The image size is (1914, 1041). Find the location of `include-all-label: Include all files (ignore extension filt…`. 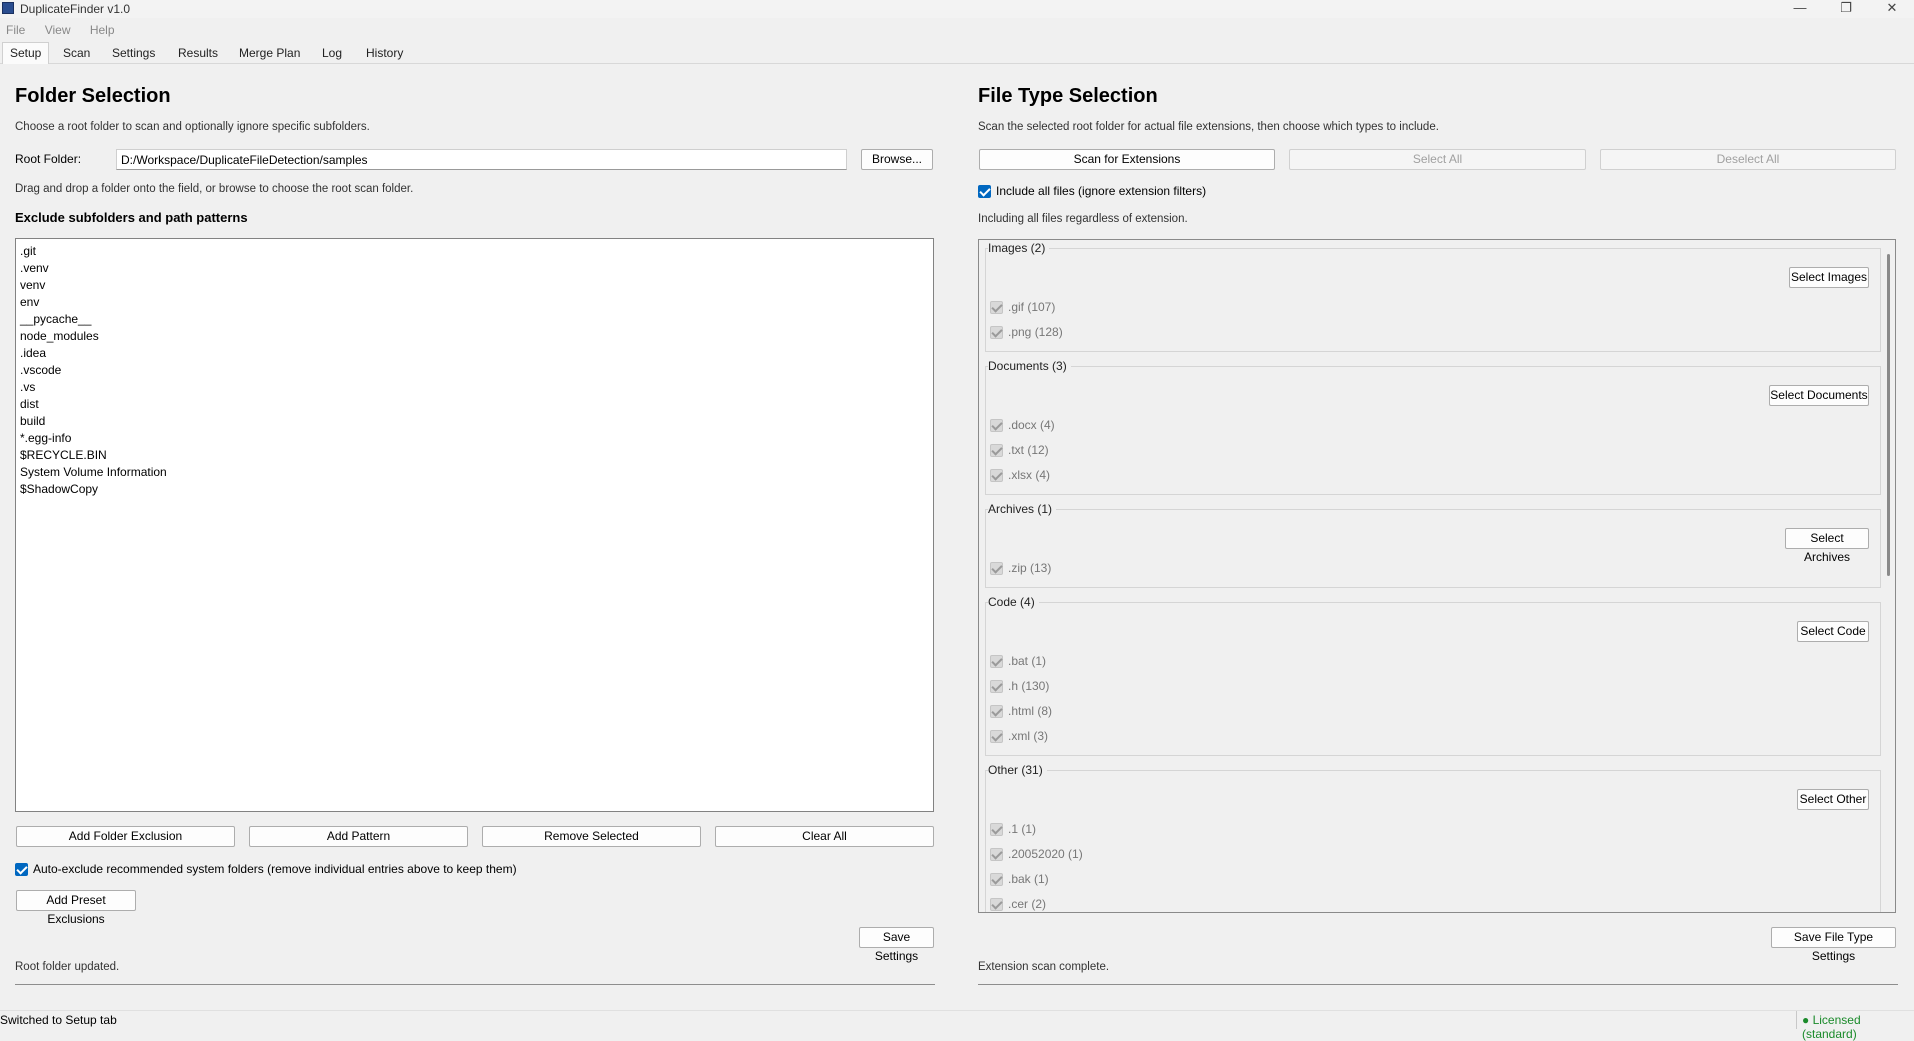

include-all-label: Include all files (ignore extension filt… is located at coordinates (1101, 191).